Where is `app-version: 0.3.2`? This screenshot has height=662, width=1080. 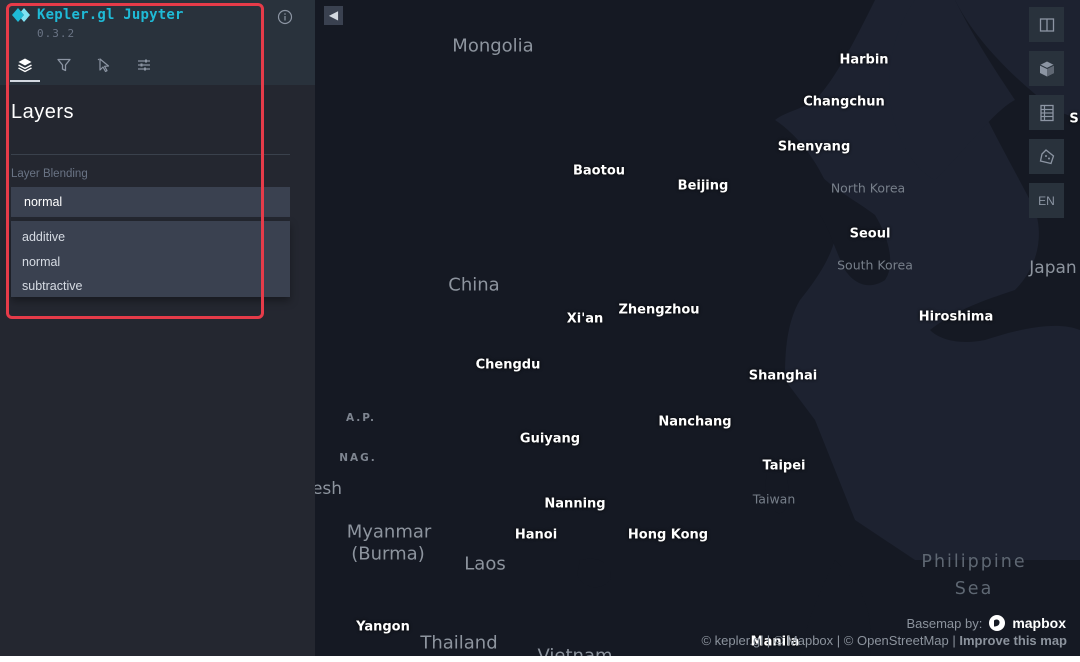
app-version: 0.3.2 is located at coordinates (56, 33).